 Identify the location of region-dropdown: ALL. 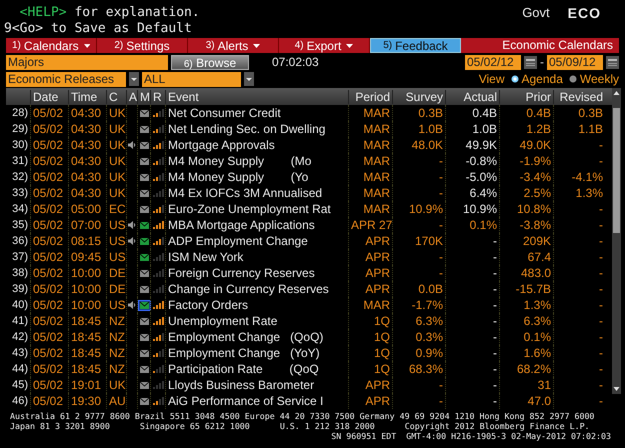
(191, 79).